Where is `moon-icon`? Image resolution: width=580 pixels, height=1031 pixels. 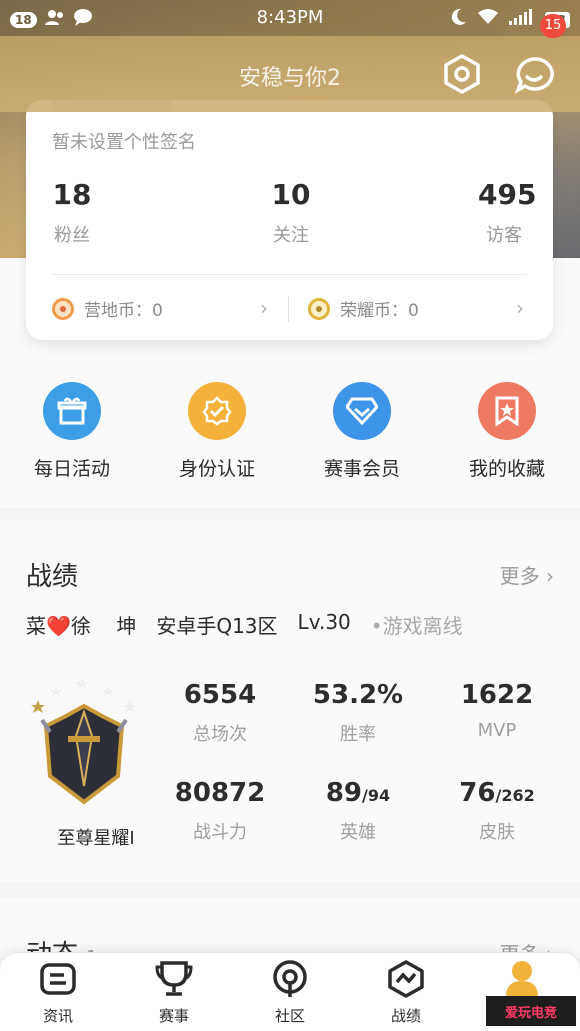 moon-icon is located at coordinates (458, 19).